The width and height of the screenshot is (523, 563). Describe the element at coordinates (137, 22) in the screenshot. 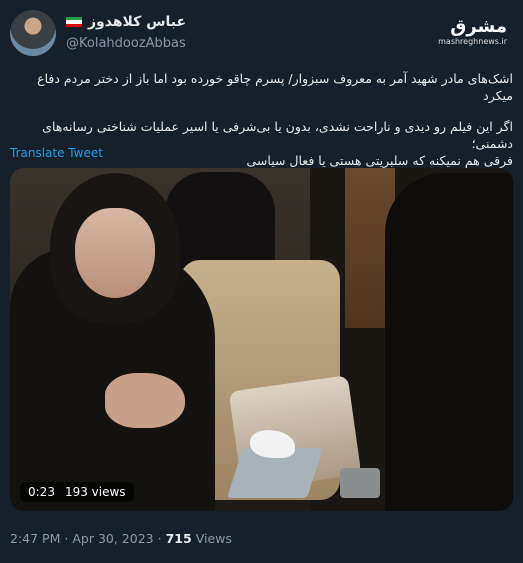

I see `display-name: عباس کلاهدوز` at that location.